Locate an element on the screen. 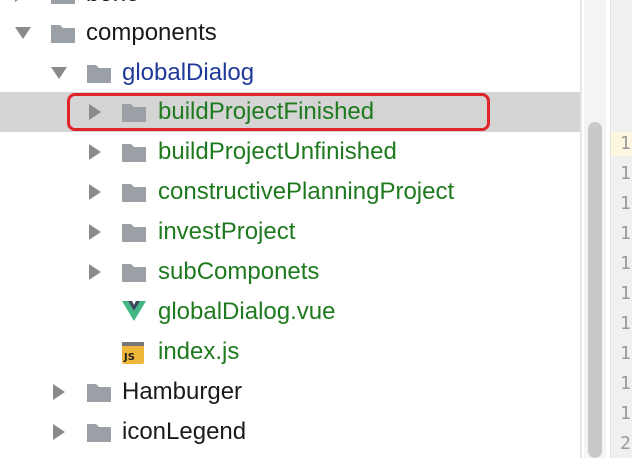 The width and height of the screenshot is (632, 458). tree-item-buildProjectUnfinished: buildProjectUnfinished is located at coordinates (290, 152).